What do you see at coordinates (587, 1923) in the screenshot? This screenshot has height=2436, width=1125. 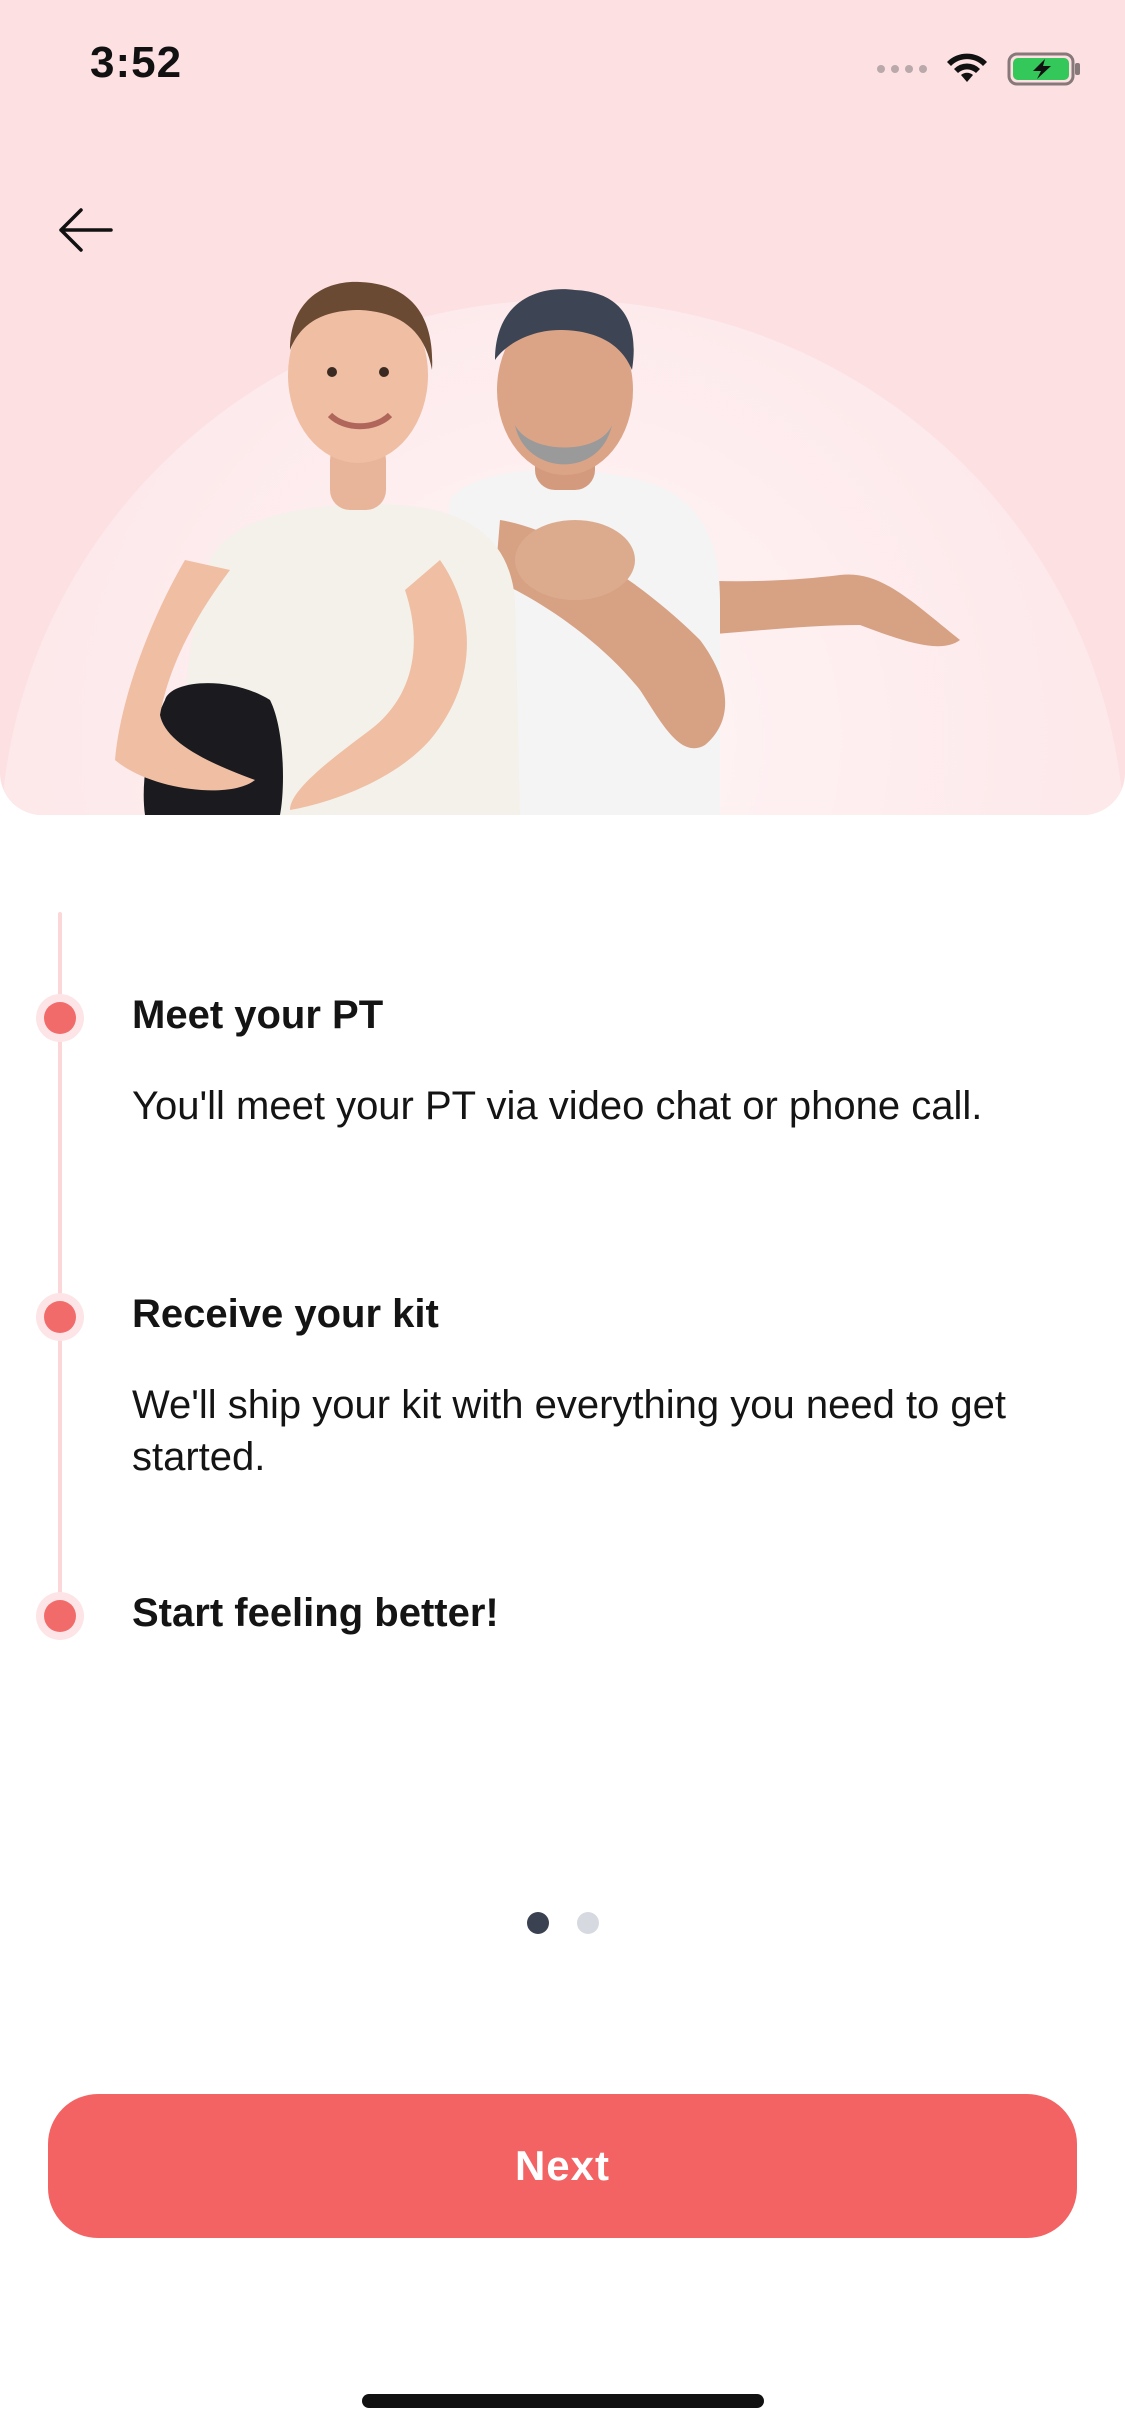 I see `page-dot` at bounding box center [587, 1923].